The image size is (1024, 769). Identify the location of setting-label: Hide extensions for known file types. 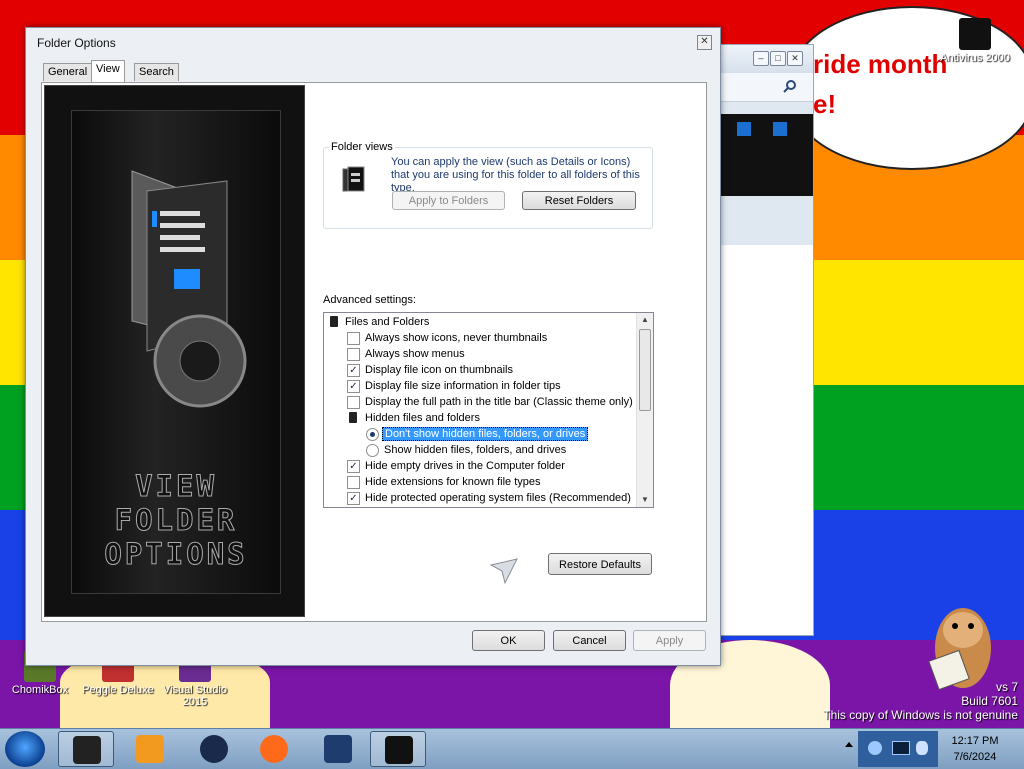
(453, 482).